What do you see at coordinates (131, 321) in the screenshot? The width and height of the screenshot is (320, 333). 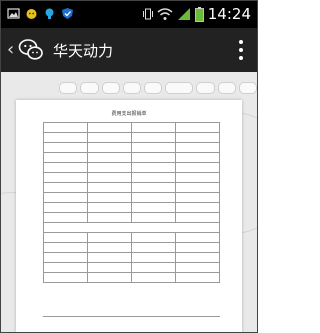 I see `form-footer-lines` at bounding box center [131, 321].